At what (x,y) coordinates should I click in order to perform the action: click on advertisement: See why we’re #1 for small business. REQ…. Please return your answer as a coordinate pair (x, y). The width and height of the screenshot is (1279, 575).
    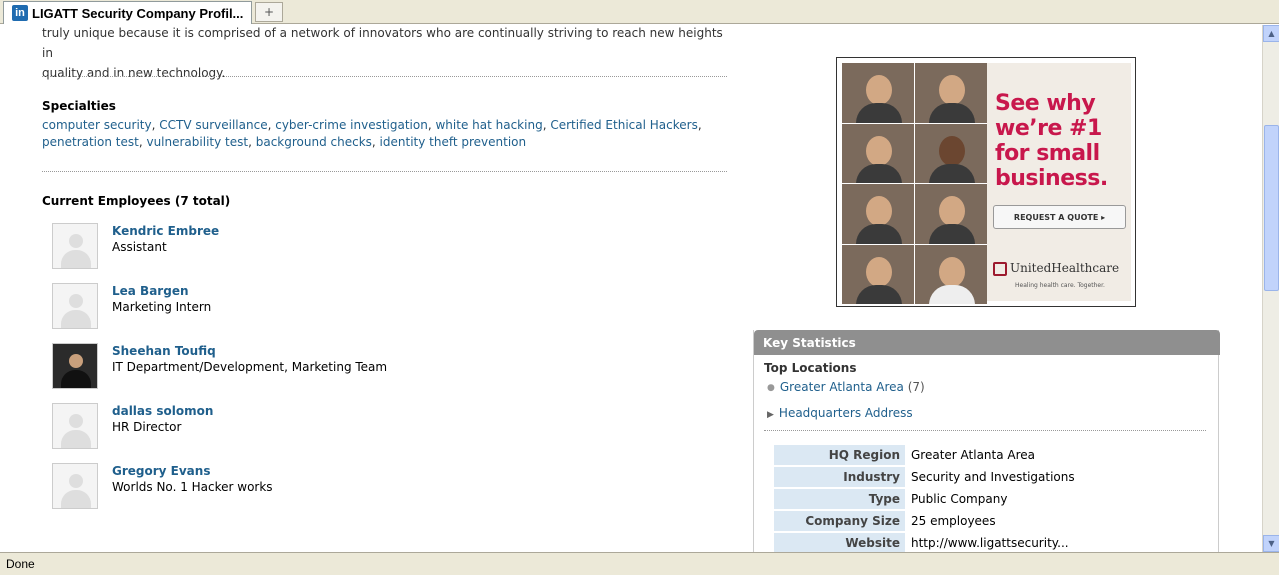
    Looking at the image, I should click on (986, 182).